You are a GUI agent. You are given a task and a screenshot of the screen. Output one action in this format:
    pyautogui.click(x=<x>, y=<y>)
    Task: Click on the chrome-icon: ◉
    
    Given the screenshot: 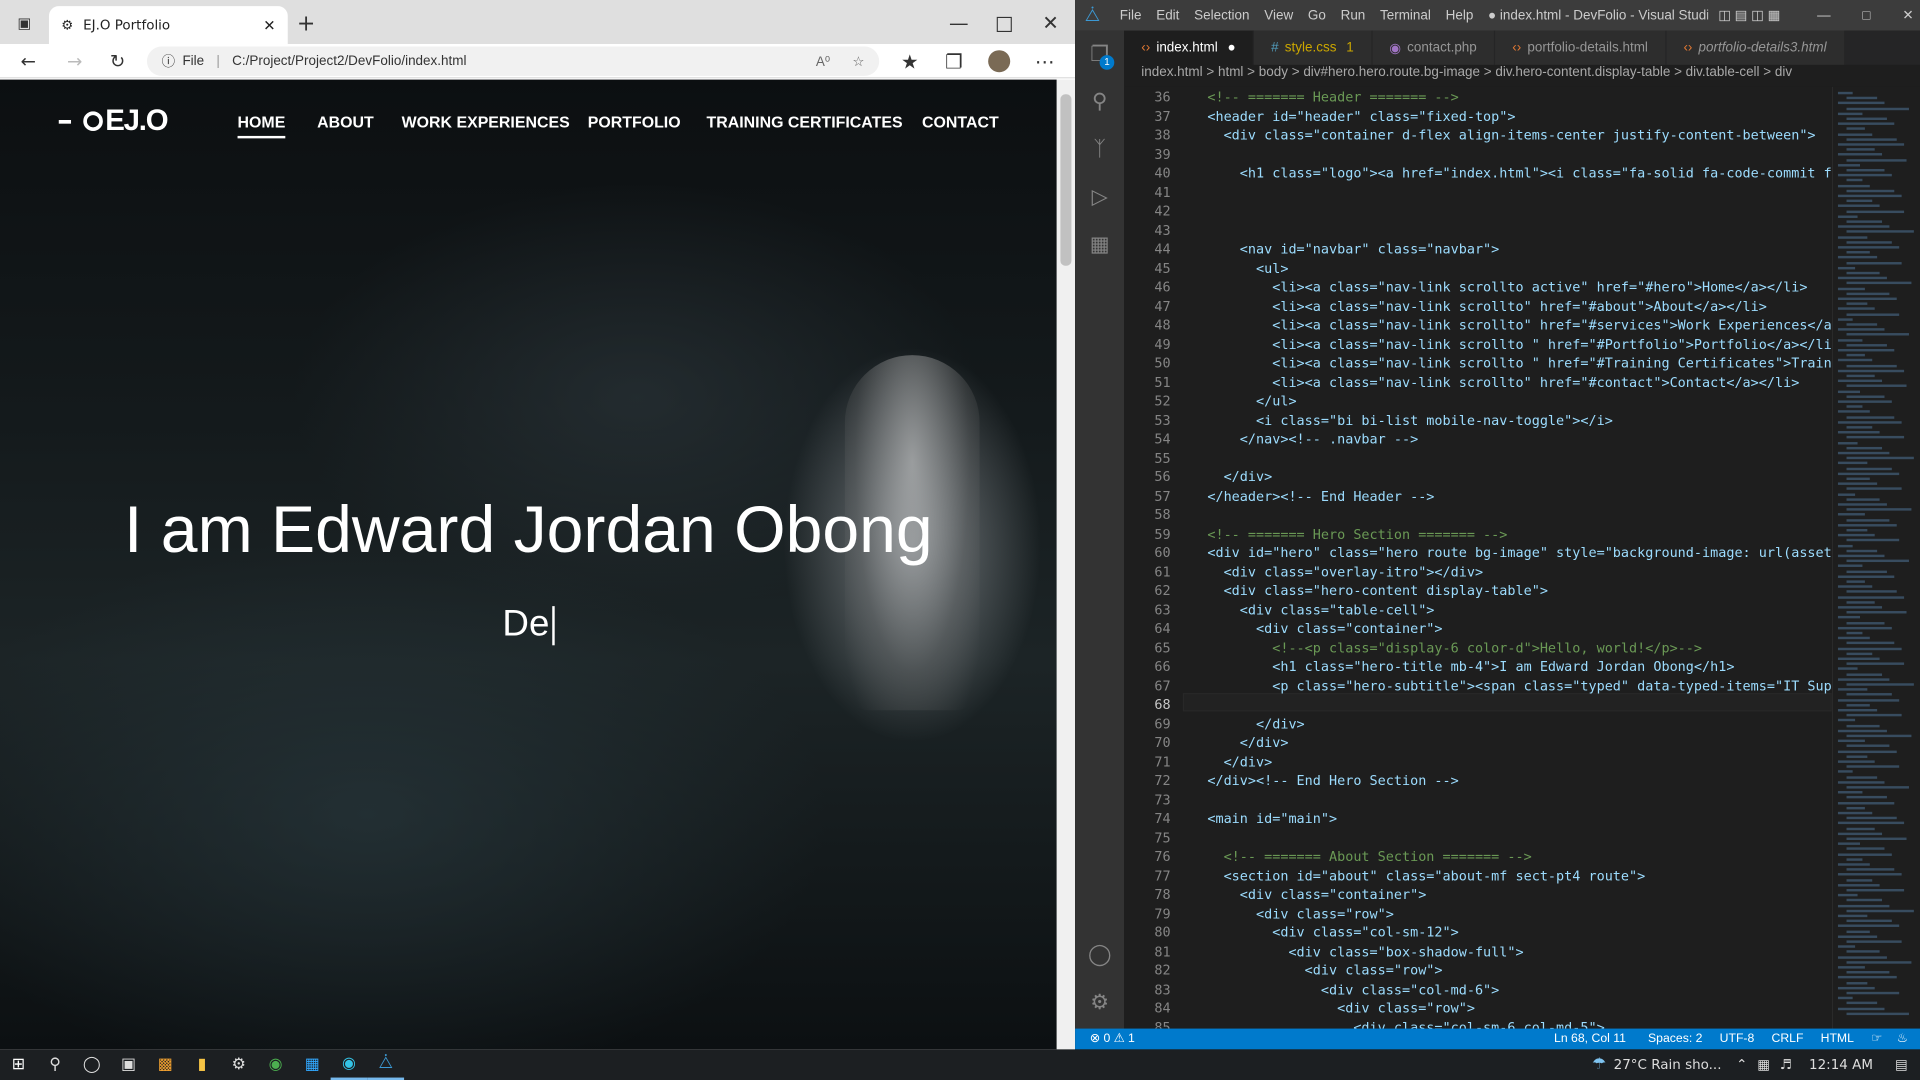 What is the action you would take?
    pyautogui.click(x=275, y=1064)
    